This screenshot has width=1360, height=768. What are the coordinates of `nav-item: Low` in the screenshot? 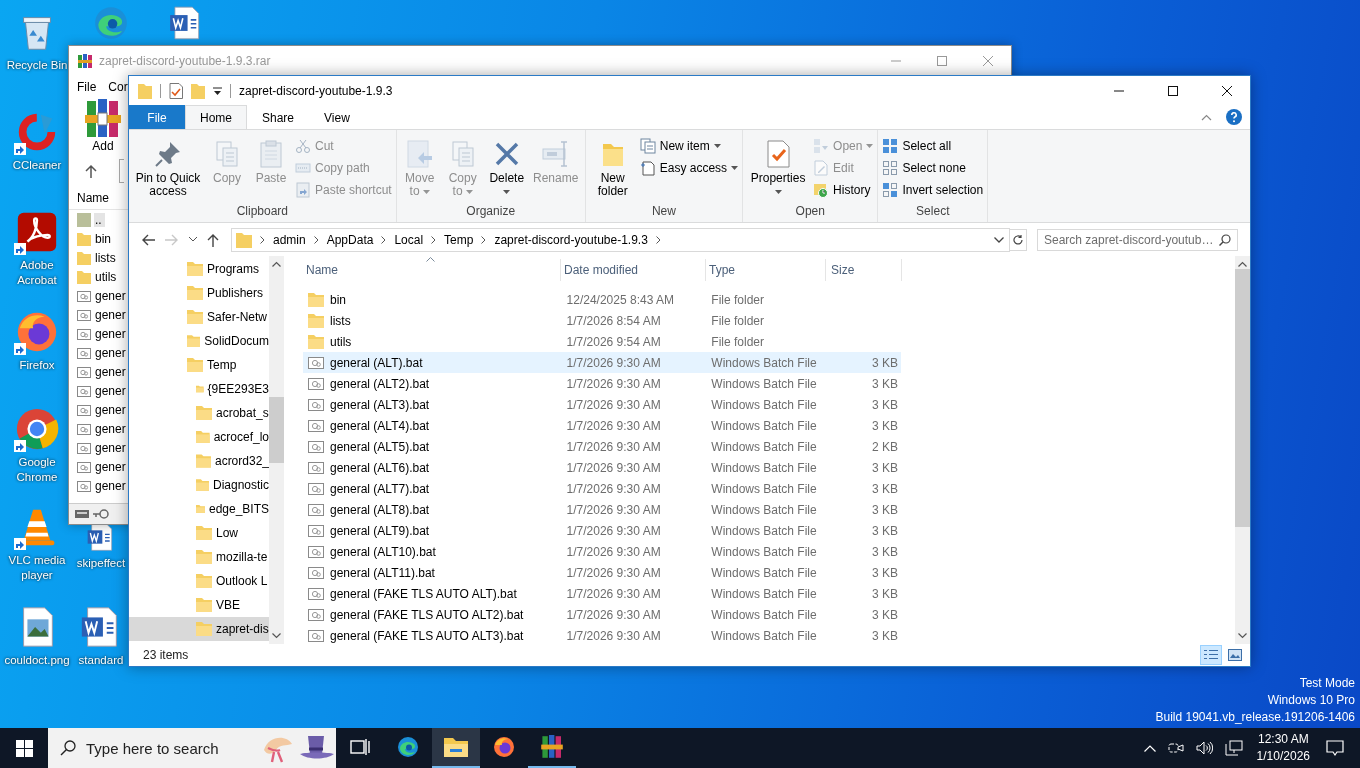 It's located at (199, 533).